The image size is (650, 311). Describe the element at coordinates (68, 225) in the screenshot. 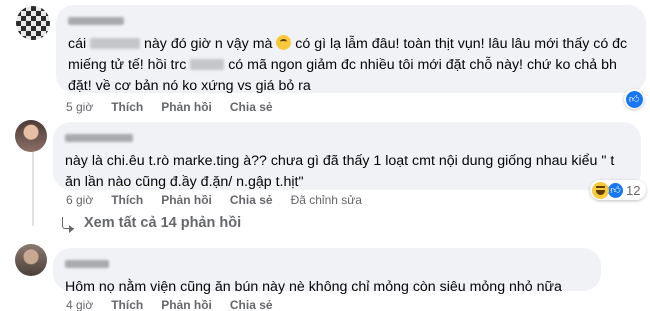

I see `reply-arrow-icon` at that location.